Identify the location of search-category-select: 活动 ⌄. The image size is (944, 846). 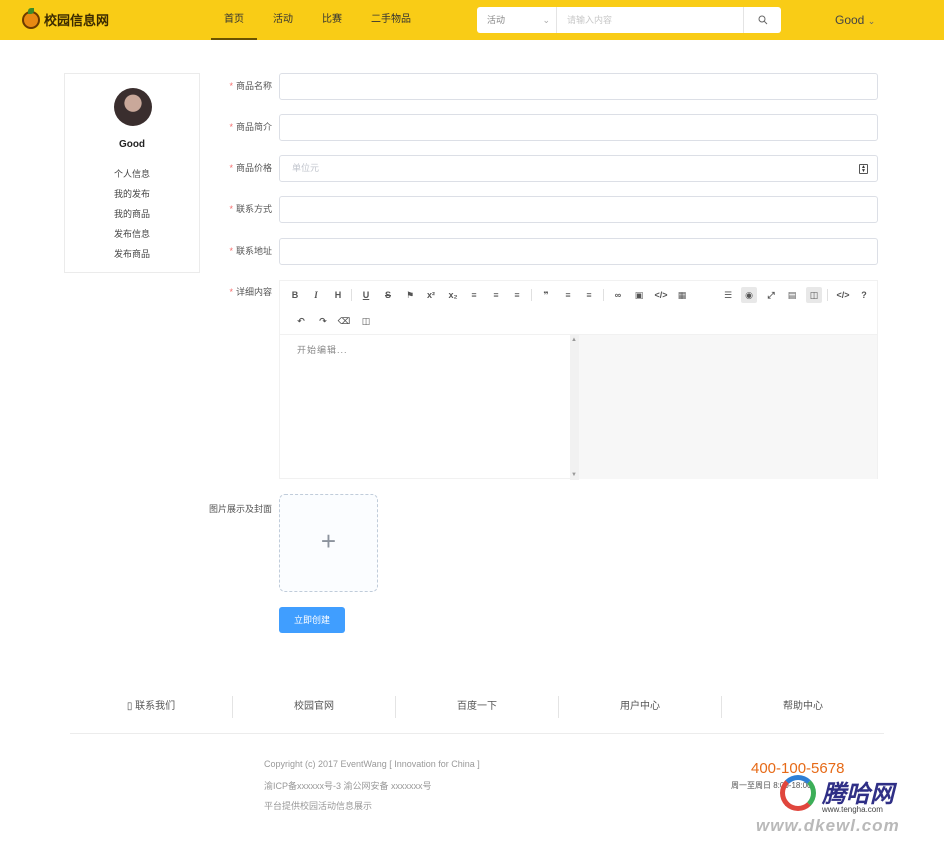
(517, 20).